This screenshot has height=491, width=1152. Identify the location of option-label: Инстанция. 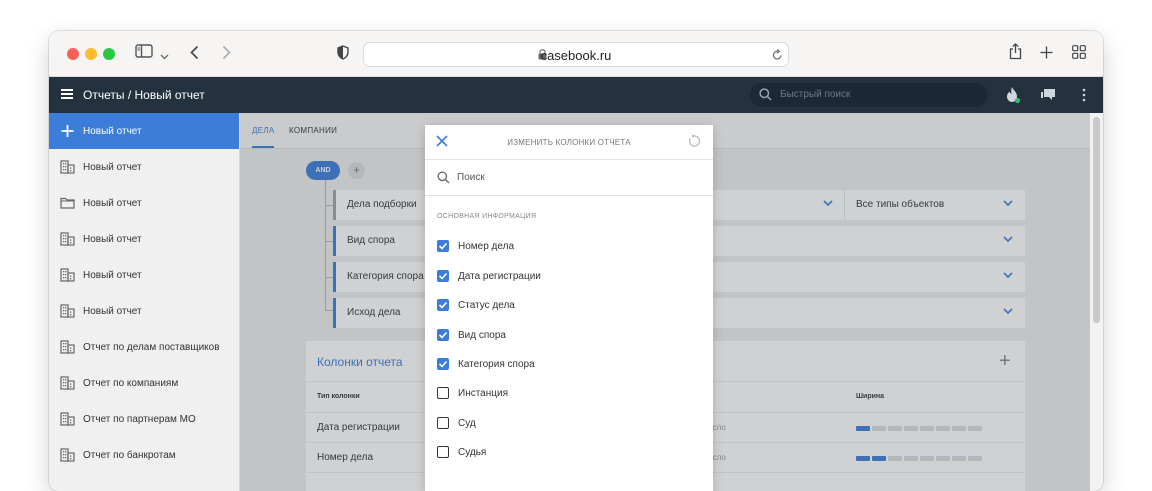
(483, 393).